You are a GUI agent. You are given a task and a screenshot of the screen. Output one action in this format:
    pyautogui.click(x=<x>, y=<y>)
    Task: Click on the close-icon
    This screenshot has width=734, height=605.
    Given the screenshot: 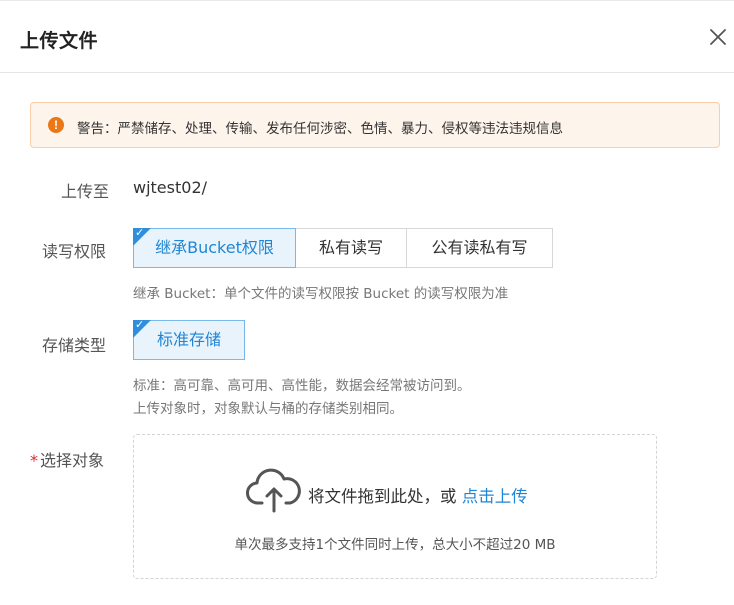 What is the action you would take?
    pyautogui.click(x=718, y=37)
    